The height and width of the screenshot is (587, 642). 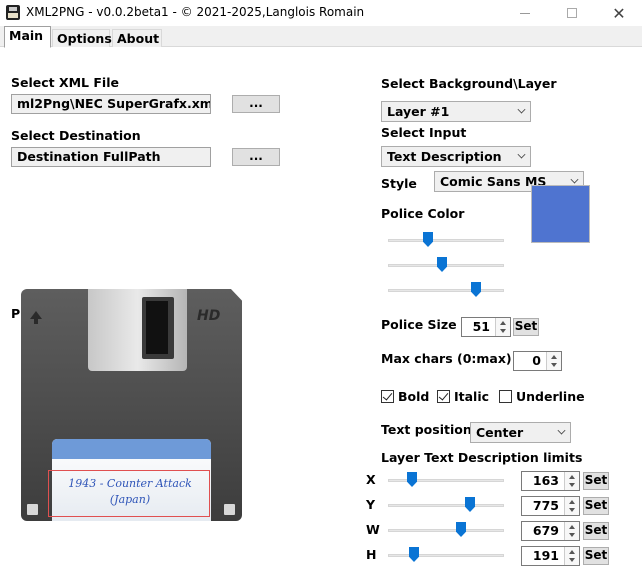 I want to click on floppy-shutter-window, so click(x=158, y=328).